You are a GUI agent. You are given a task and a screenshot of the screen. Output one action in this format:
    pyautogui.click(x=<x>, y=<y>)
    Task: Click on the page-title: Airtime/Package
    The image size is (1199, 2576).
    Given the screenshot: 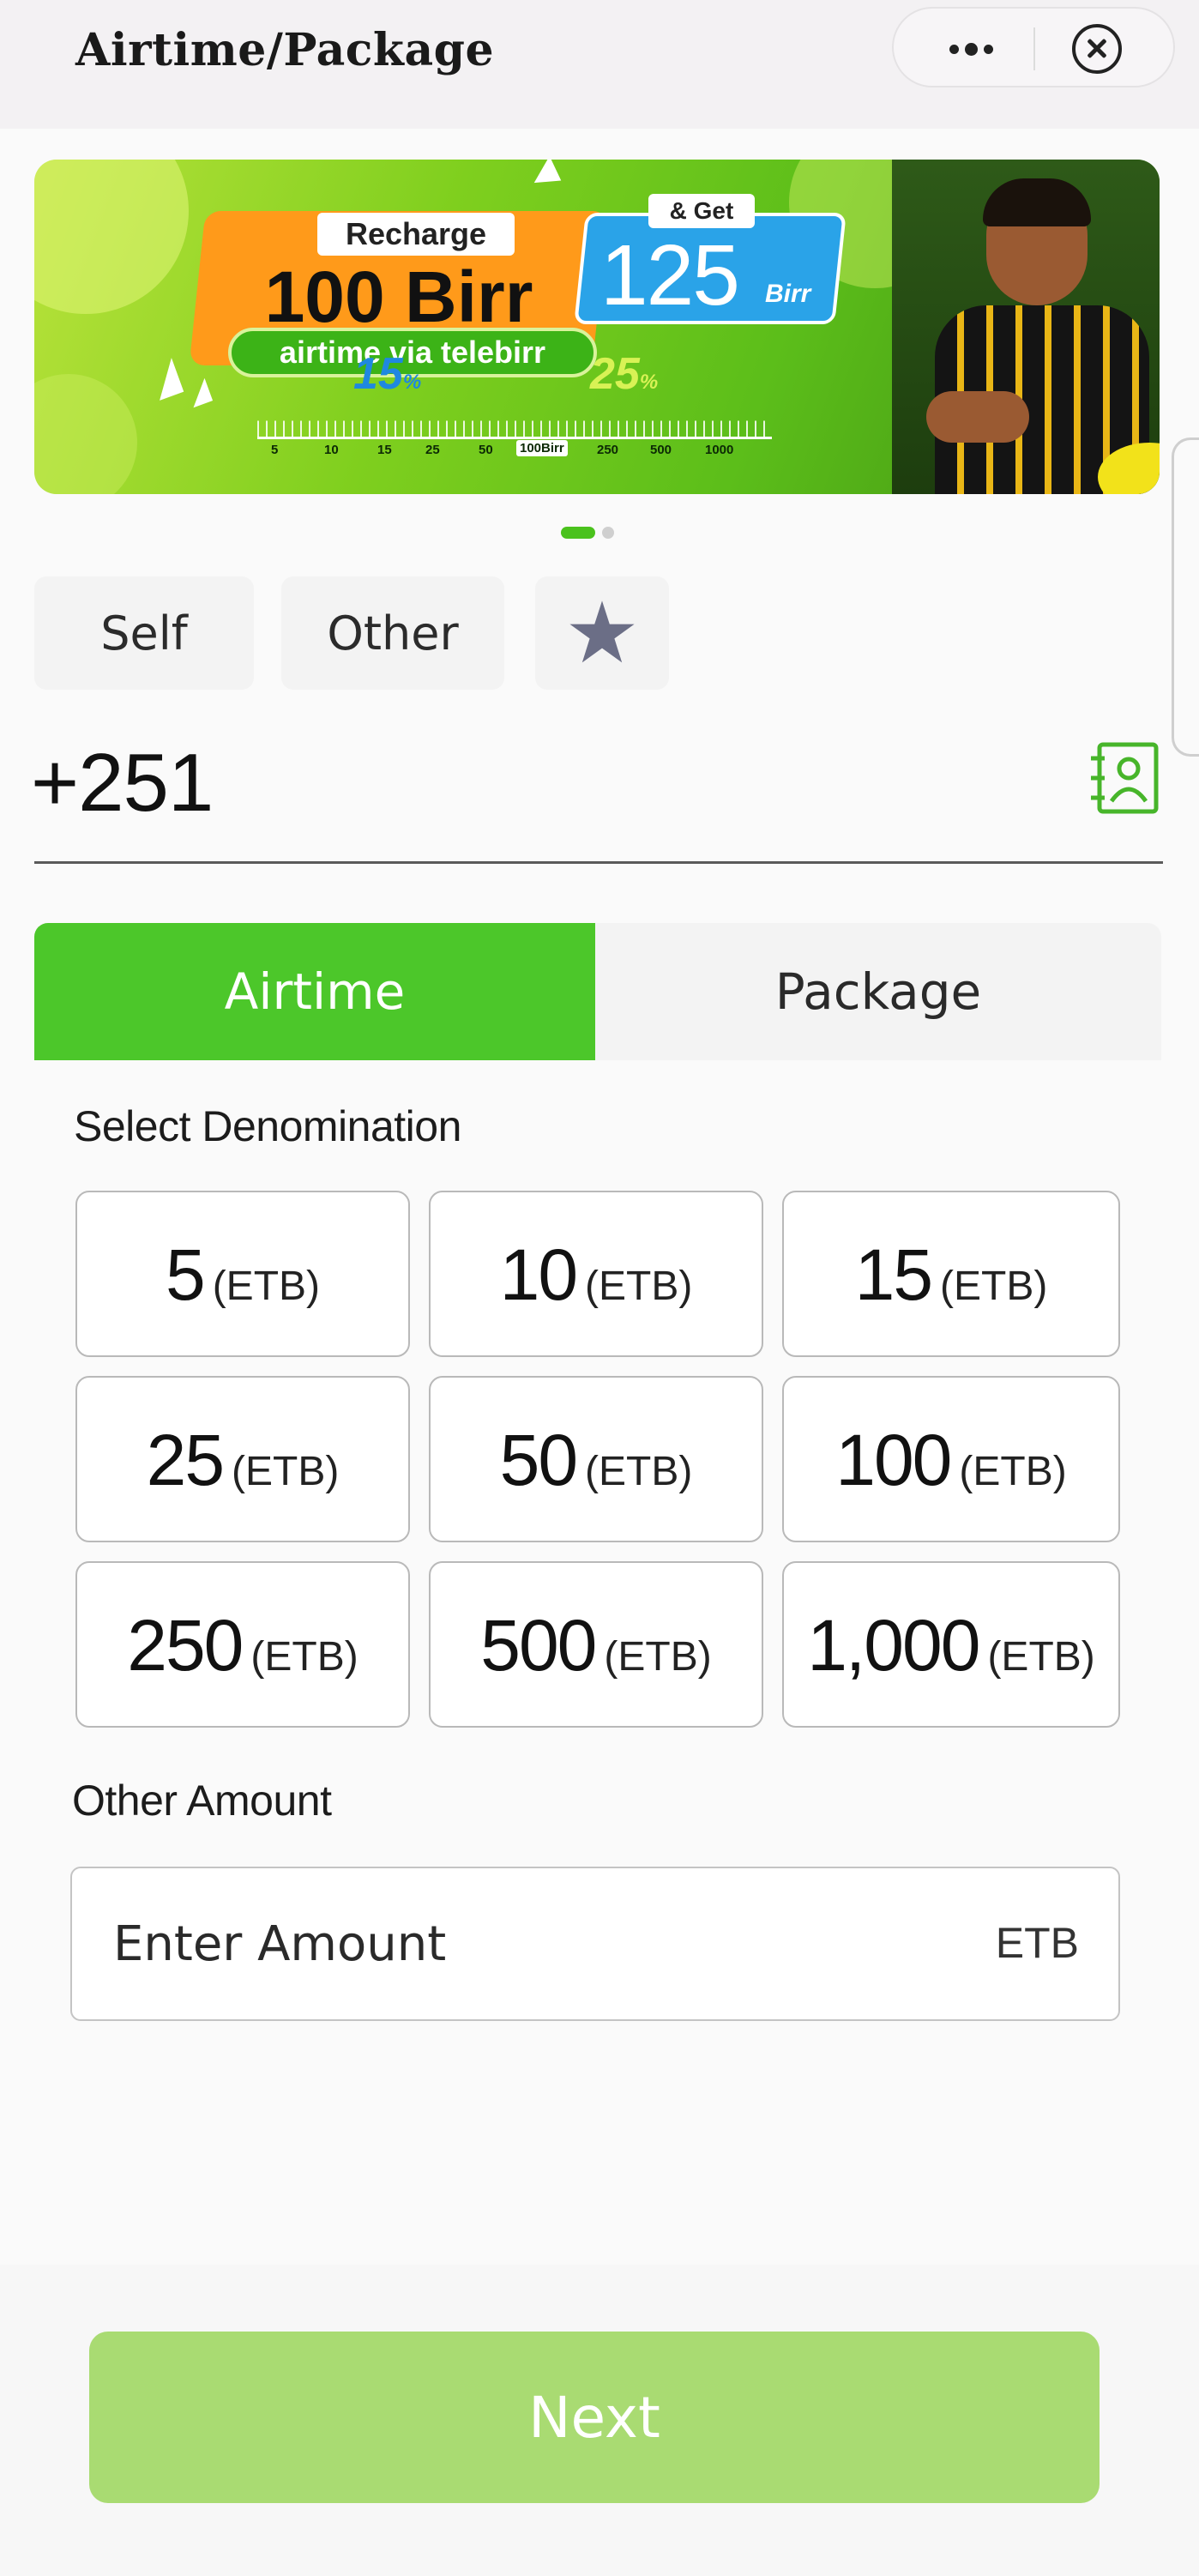 What is the action you would take?
    pyautogui.click(x=285, y=50)
    